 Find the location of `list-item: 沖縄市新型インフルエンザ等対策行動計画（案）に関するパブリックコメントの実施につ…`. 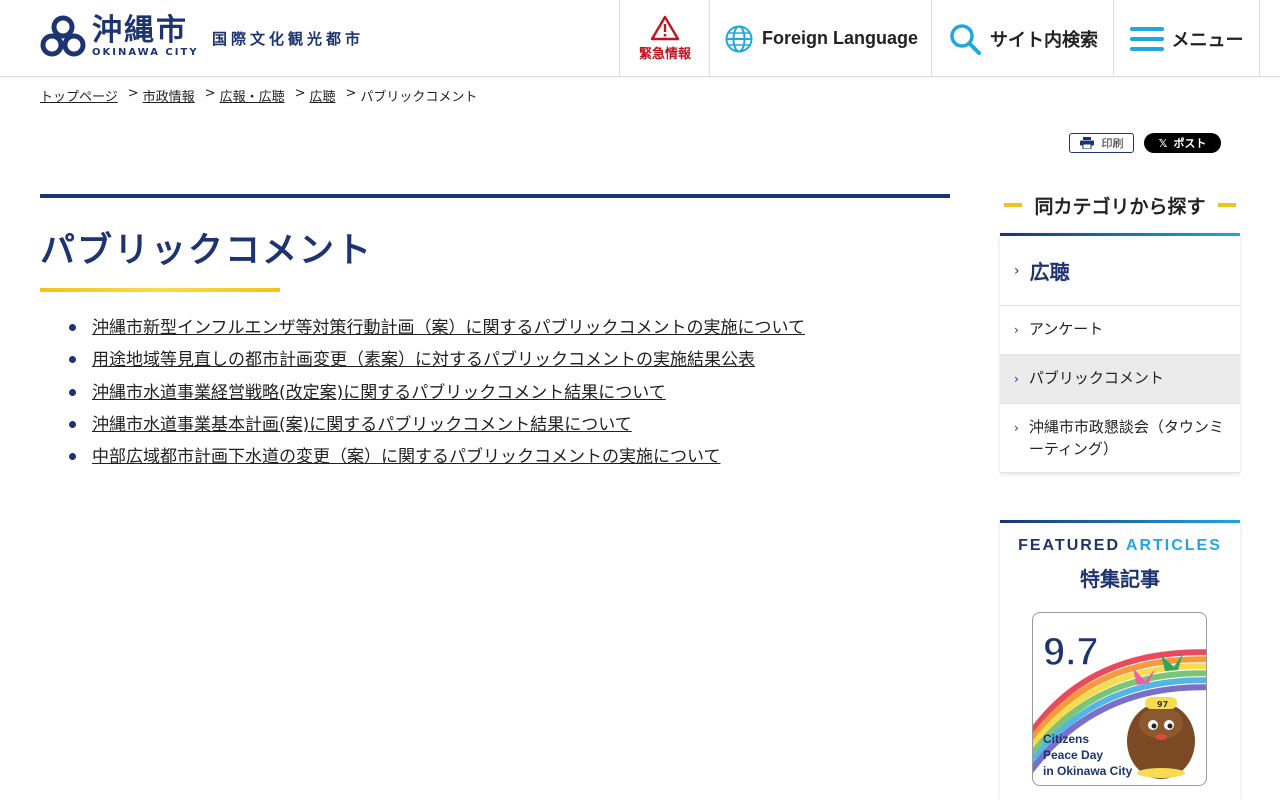

list-item: 沖縄市新型インフルエンザ等対策行動計画（案）に関するパブリックコメントの実施につ… is located at coordinates (435, 332).